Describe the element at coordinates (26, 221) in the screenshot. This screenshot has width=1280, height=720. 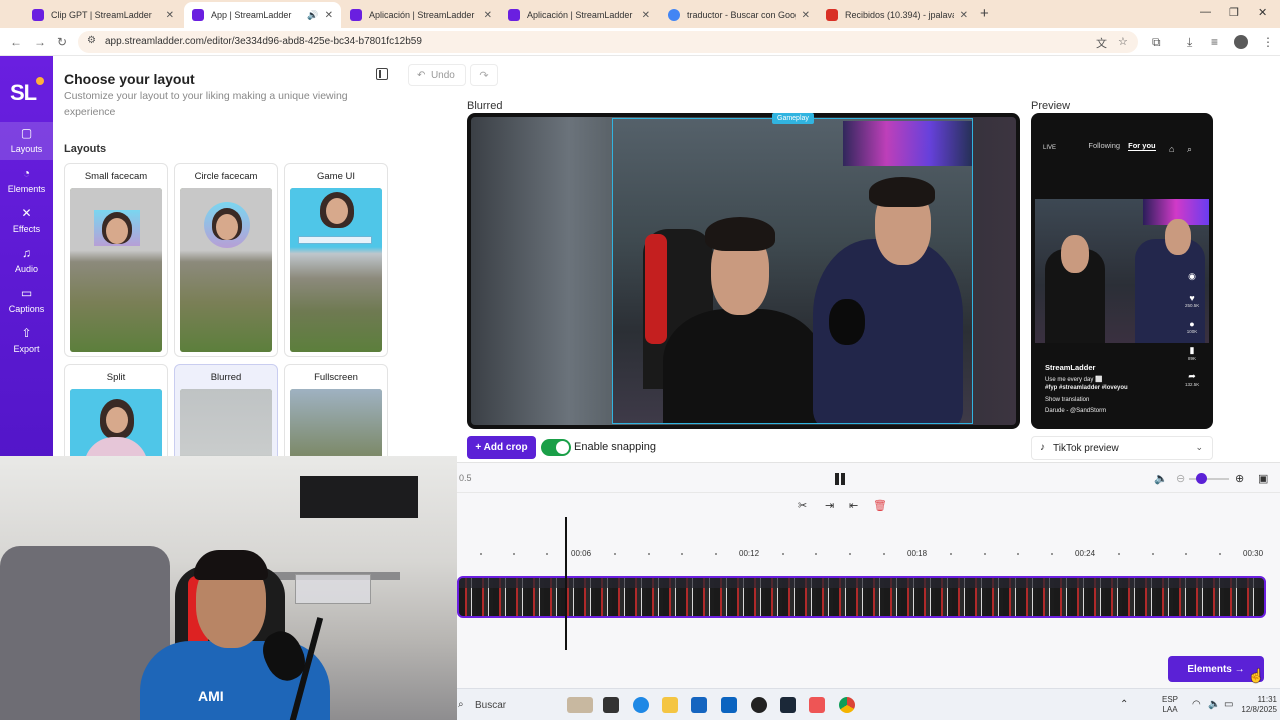
I see `sidebar-item-effects: ✕ Effects` at that location.